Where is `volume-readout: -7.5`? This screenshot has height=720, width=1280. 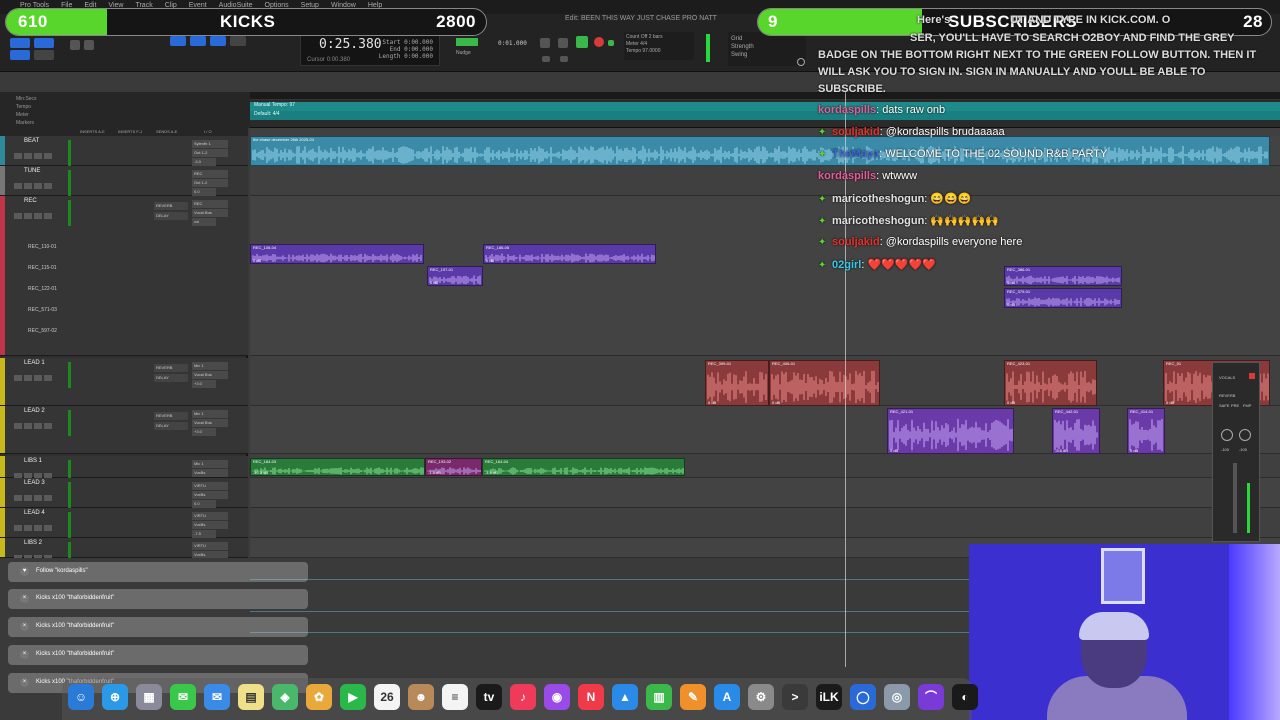 volume-readout: -7.5 is located at coordinates (204, 534).